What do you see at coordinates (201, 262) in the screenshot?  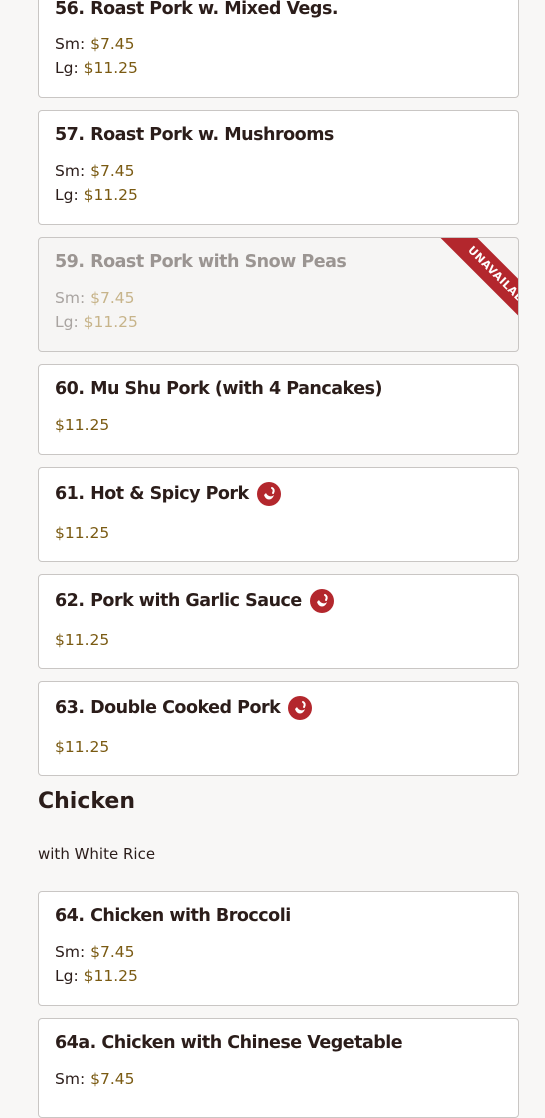 I see `menu-item-name: 59. Roast Pork with Snow Peas` at bounding box center [201, 262].